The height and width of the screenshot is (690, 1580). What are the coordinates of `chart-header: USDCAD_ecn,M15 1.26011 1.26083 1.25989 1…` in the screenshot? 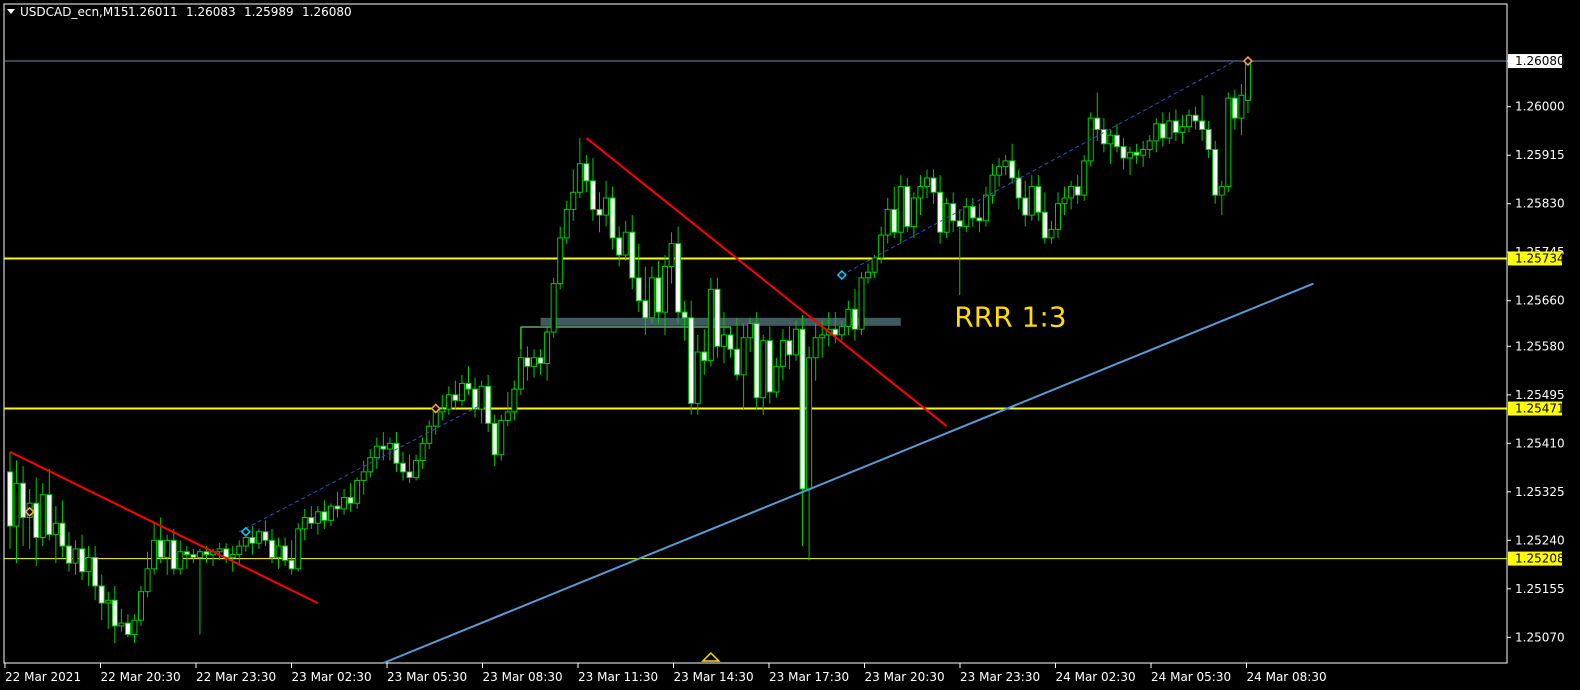 It's located at (179, 12).